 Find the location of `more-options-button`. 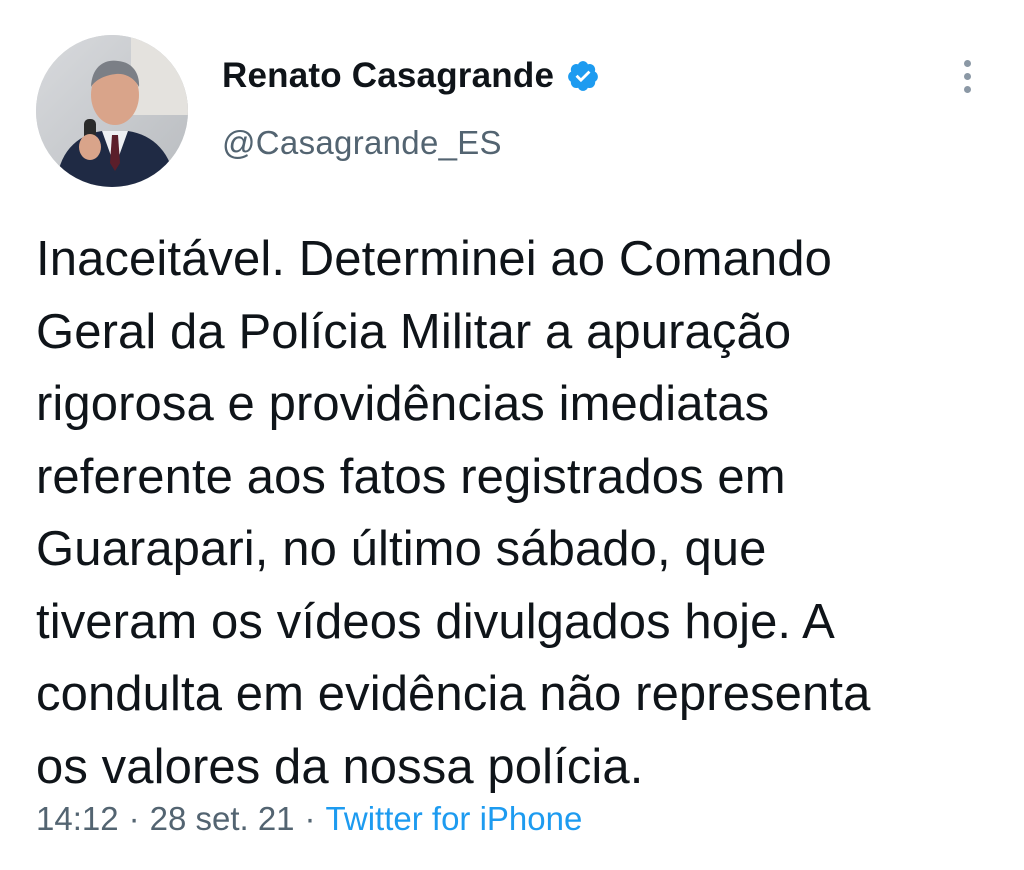

more-options-button is located at coordinates (967, 80).